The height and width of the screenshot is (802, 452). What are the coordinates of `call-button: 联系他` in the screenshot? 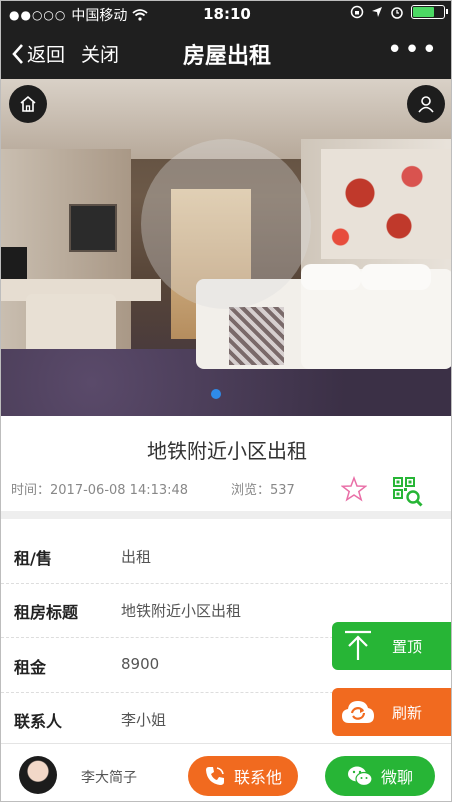 It's located at (243, 776).